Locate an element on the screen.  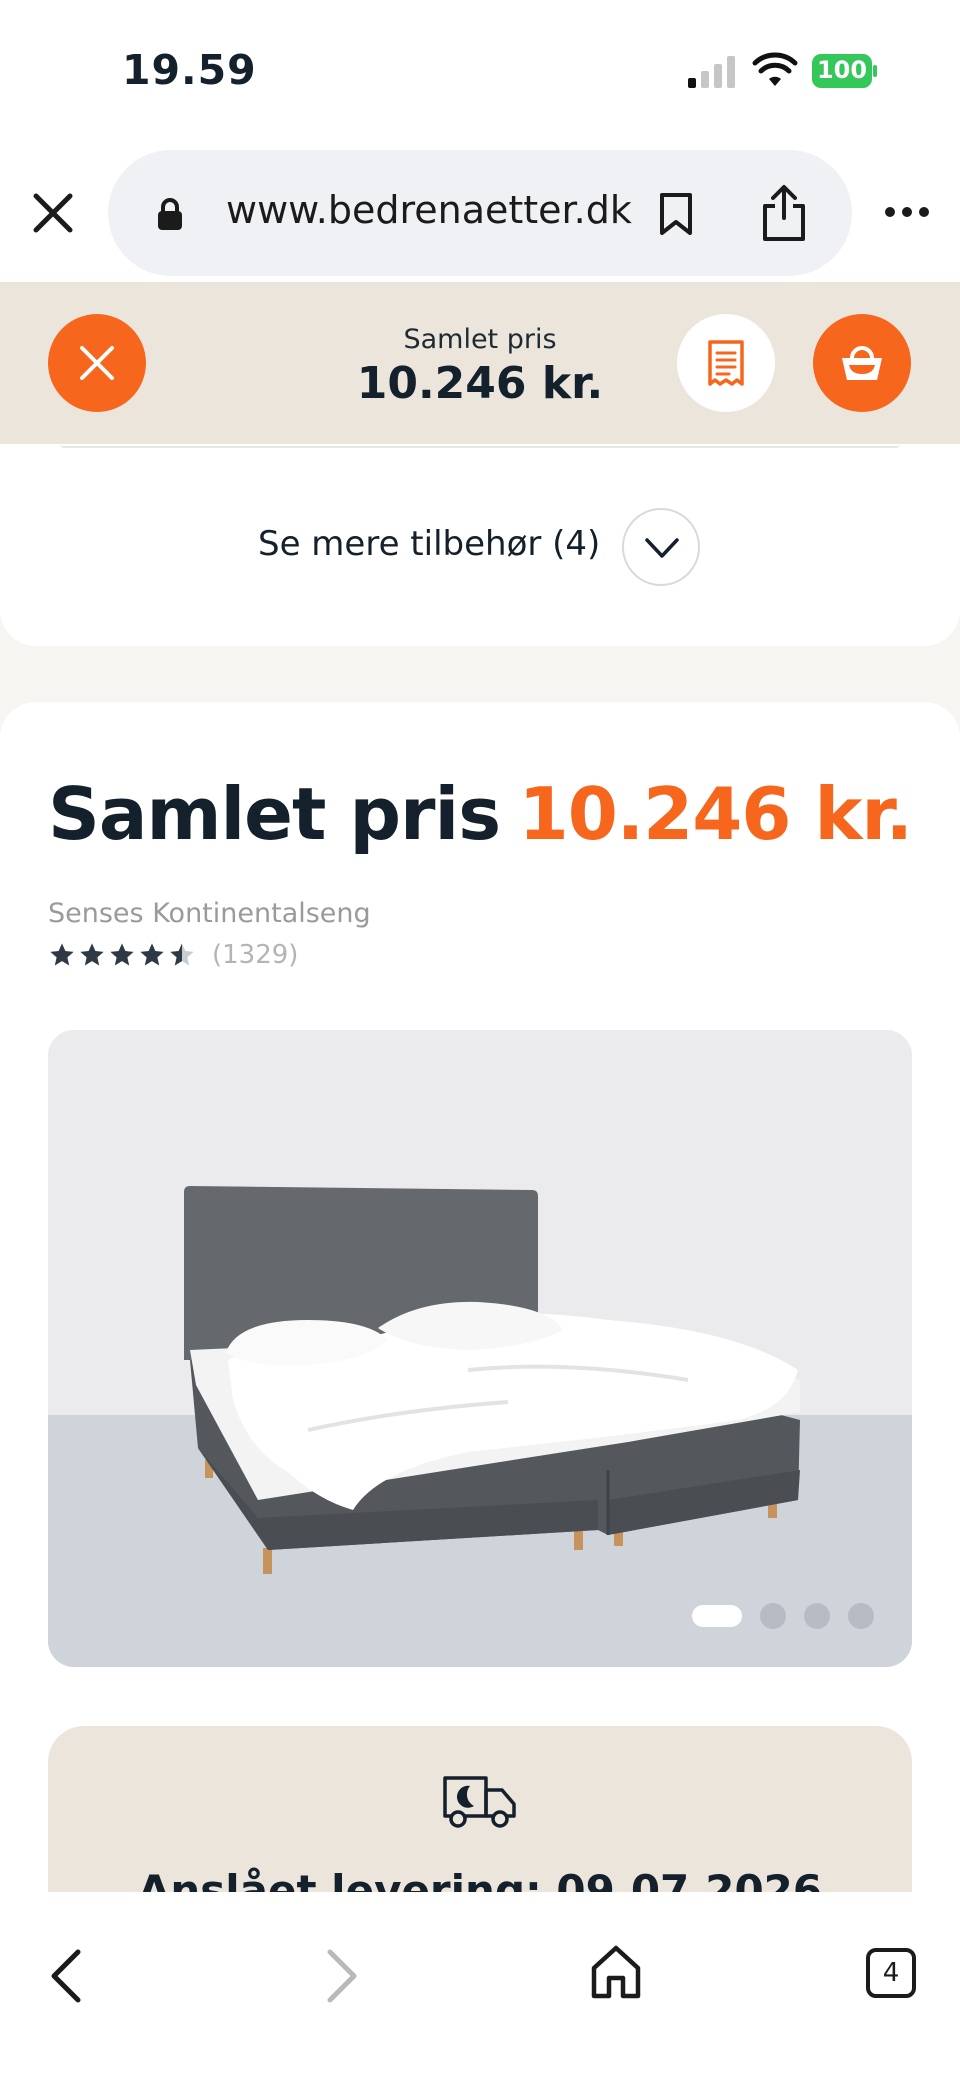
browser-address-bar: www.bedrenaetter.dk is located at coordinates (480, 211).